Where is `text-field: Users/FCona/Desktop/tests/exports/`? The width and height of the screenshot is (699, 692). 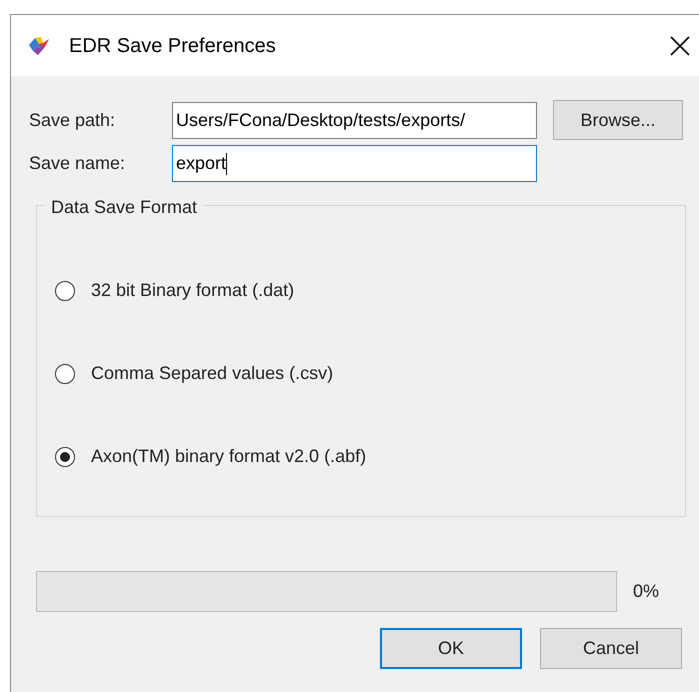
text-field: Users/FCona/Desktop/tests/exports/ is located at coordinates (354, 120).